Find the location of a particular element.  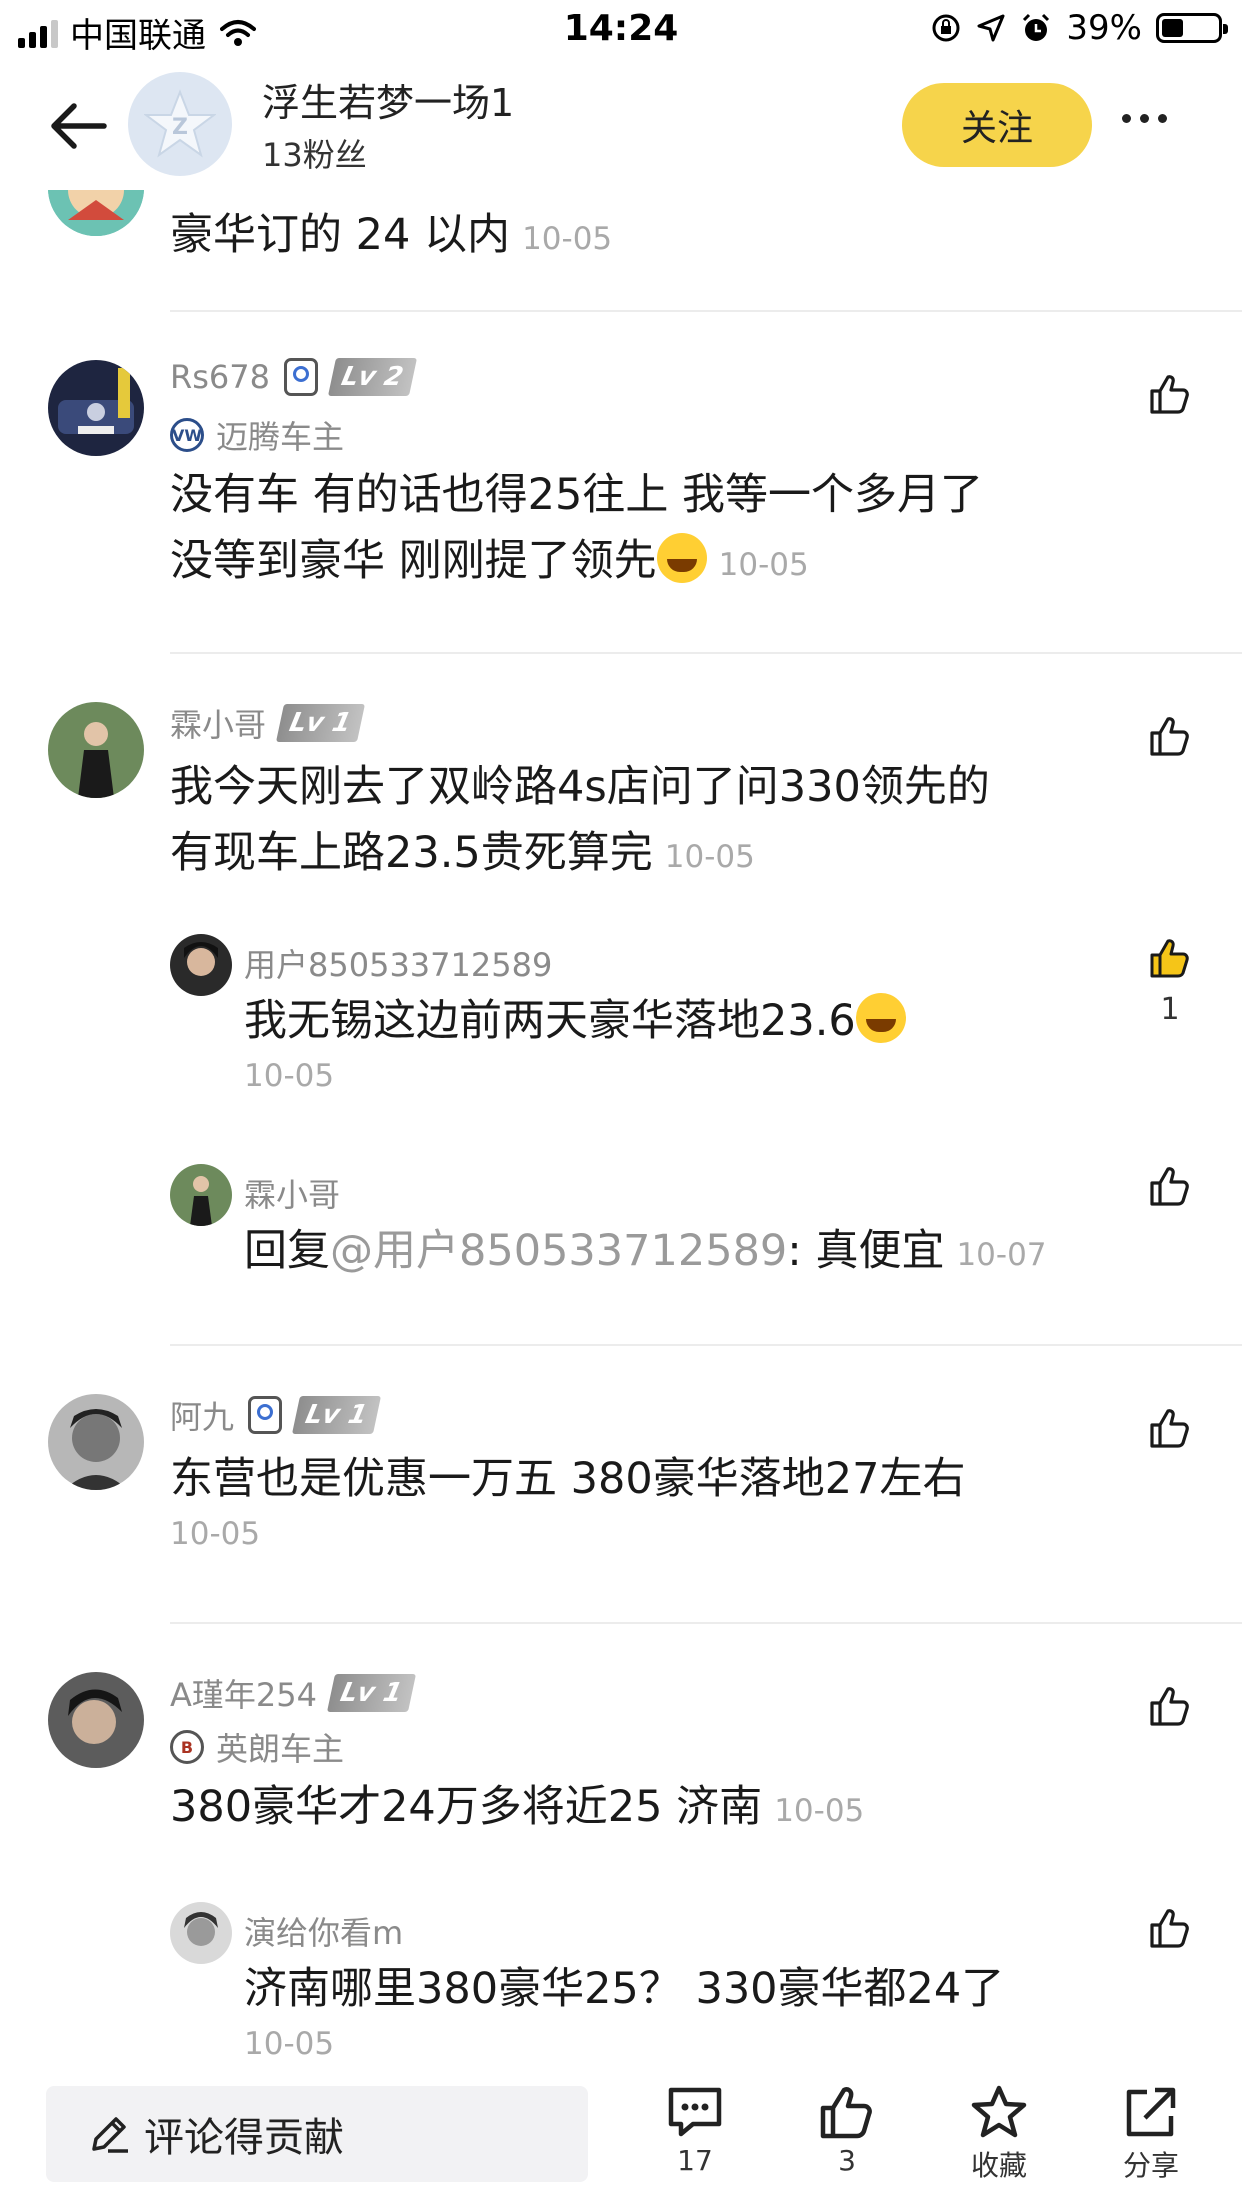

reply-name-row: 演给你看m is located at coordinates (323, 1931).